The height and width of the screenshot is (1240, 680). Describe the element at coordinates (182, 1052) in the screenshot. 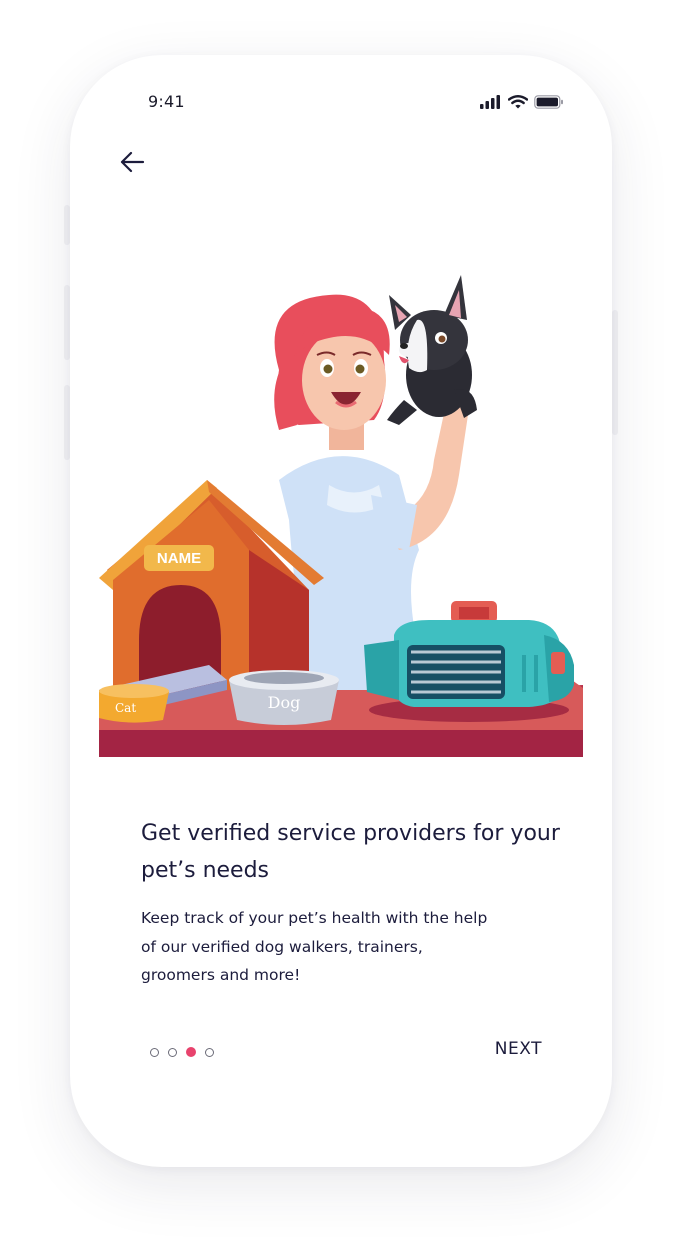

I see `page-indicator` at that location.